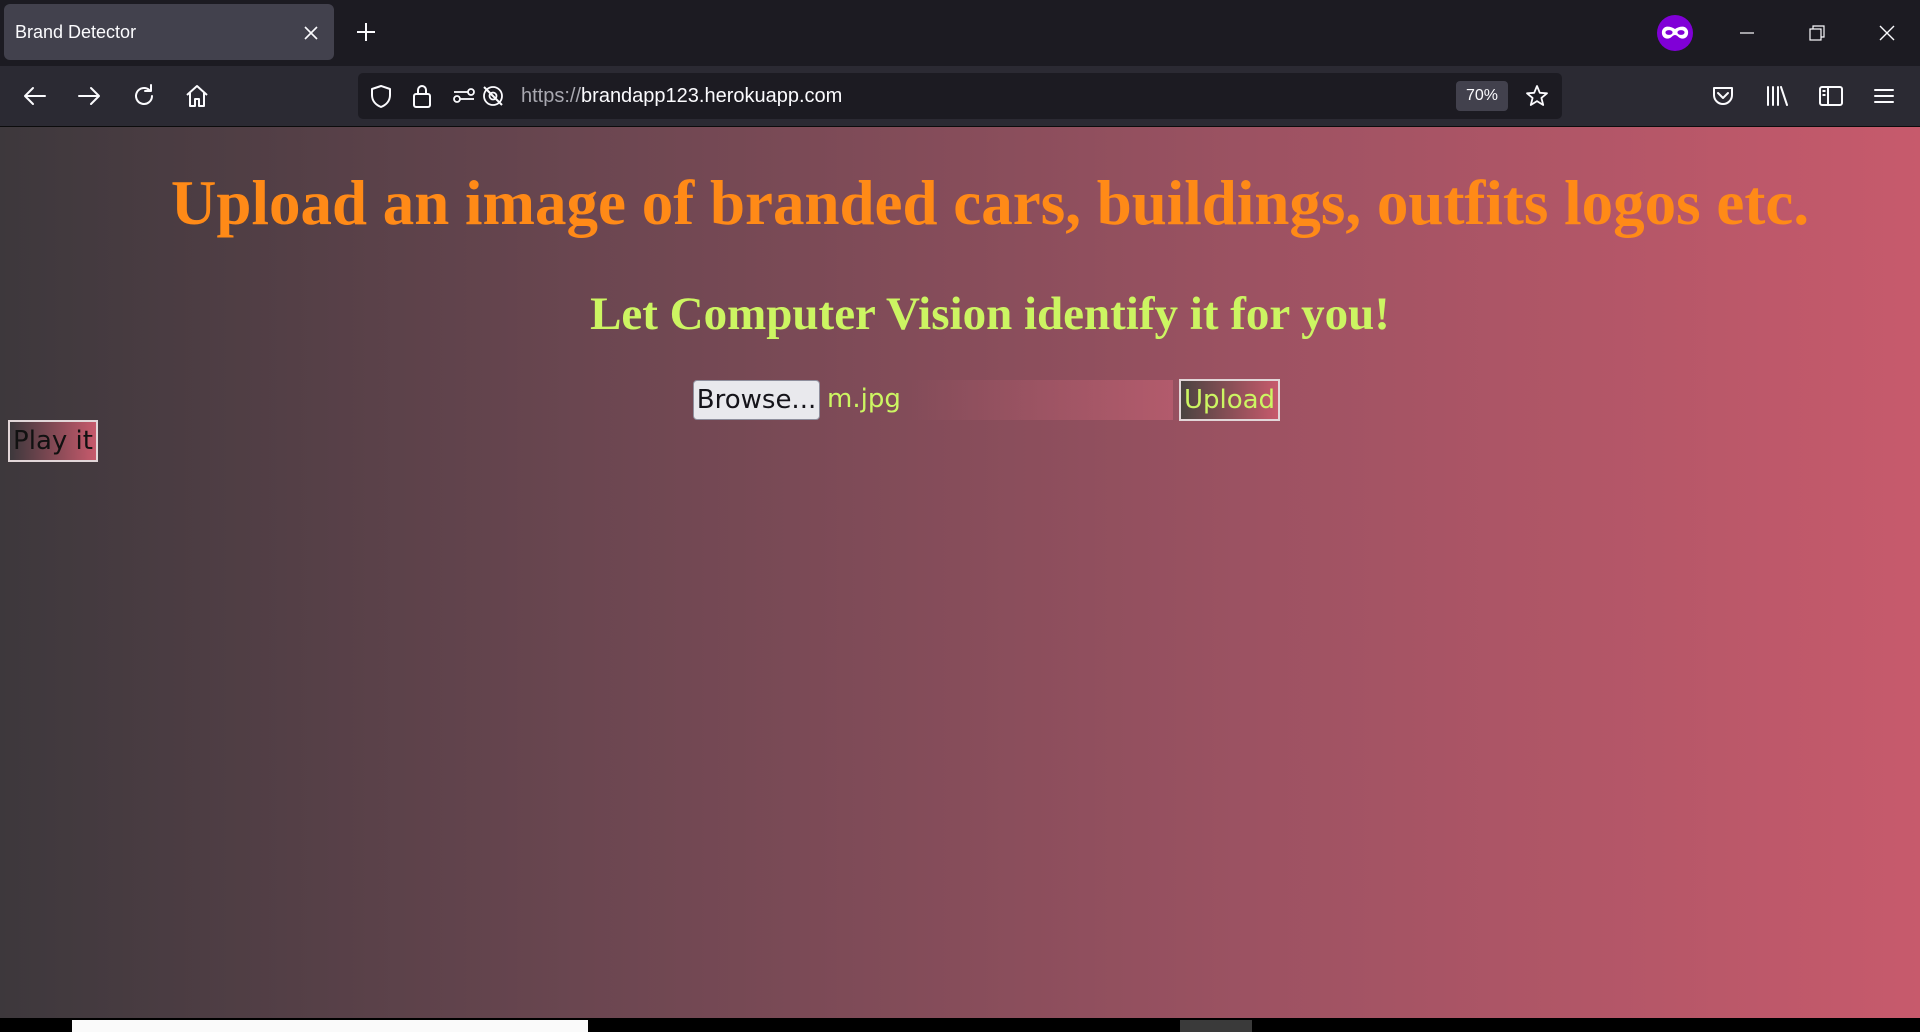  Describe the element at coordinates (1831, 96) in the screenshot. I see `sidebar-icon` at that location.